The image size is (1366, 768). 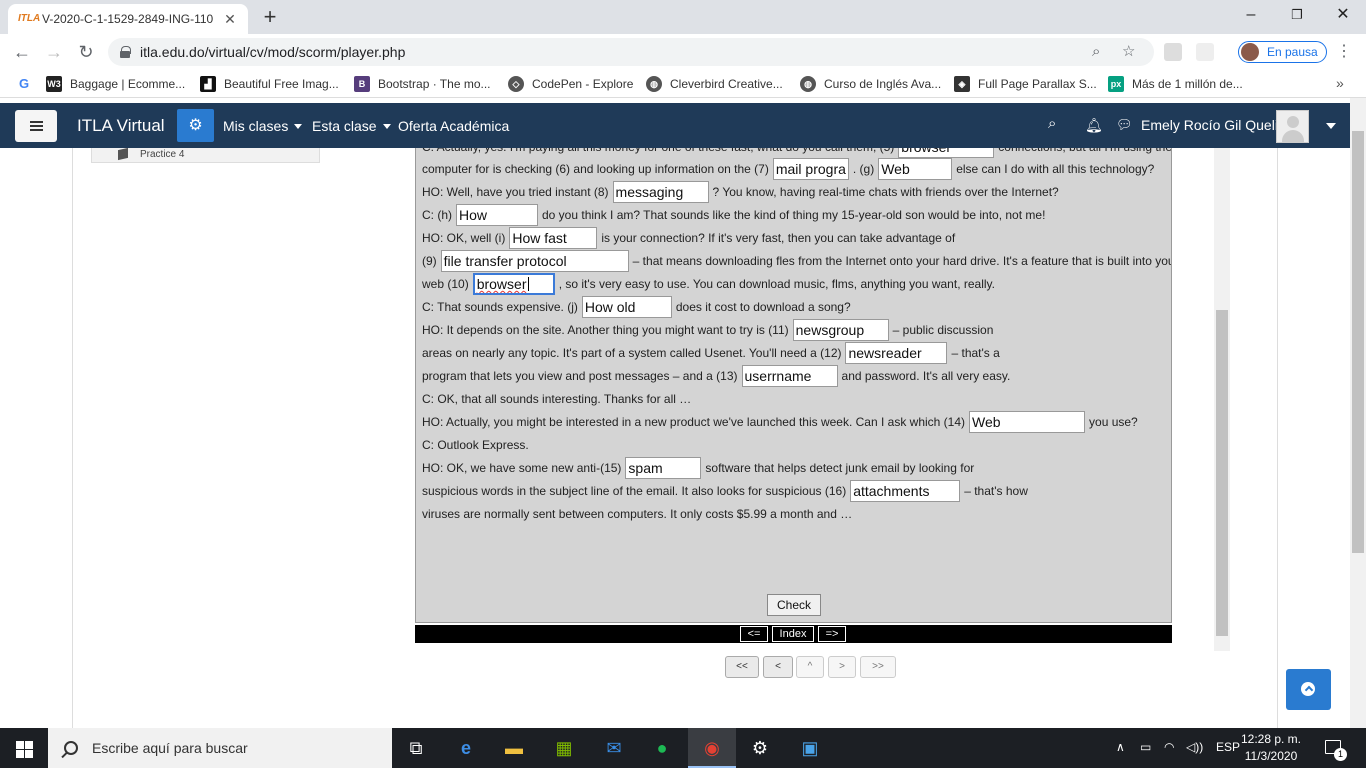 What do you see at coordinates (534, 261) in the screenshot?
I see `answer-input: file transfer protocol` at bounding box center [534, 261].